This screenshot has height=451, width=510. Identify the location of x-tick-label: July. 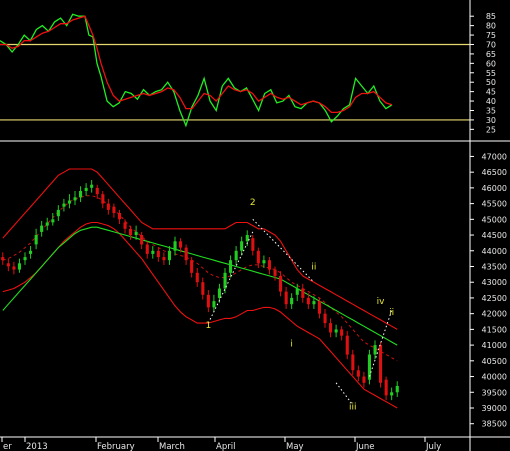
(433, 446).